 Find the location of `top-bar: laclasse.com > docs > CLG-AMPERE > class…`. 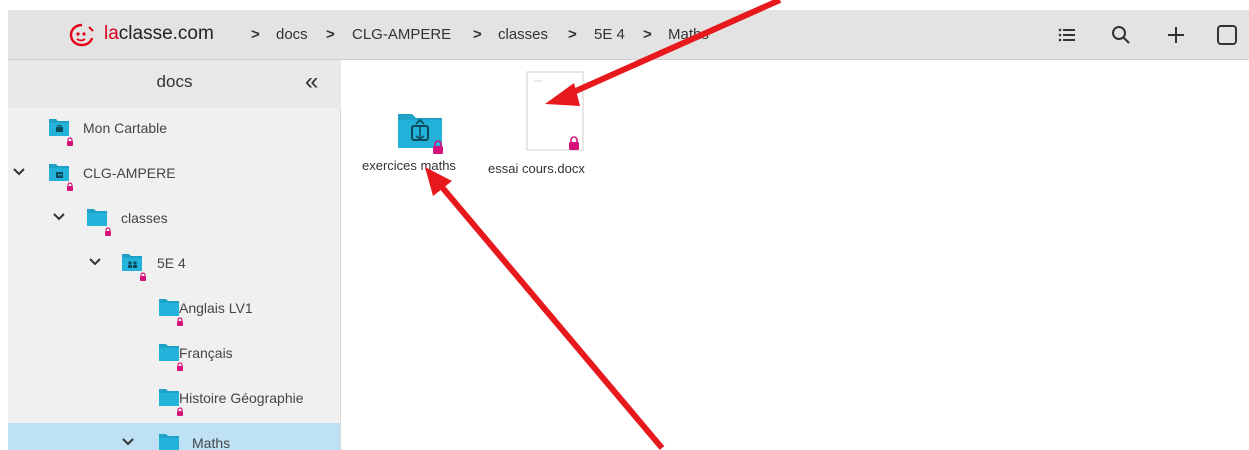

top-bar: laclasse.com > docs > CLG-AMPERE > class… is located at coordinates (628, 35).